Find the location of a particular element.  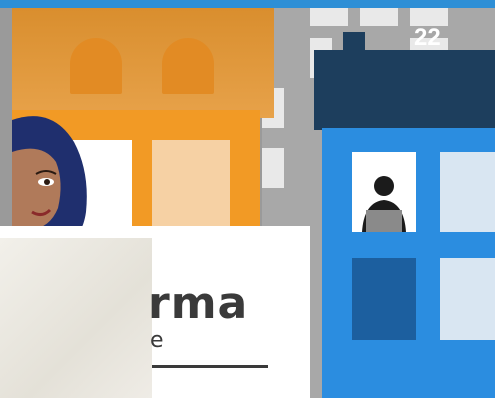

slide-number: 22 is located at coordinates (427, 37).